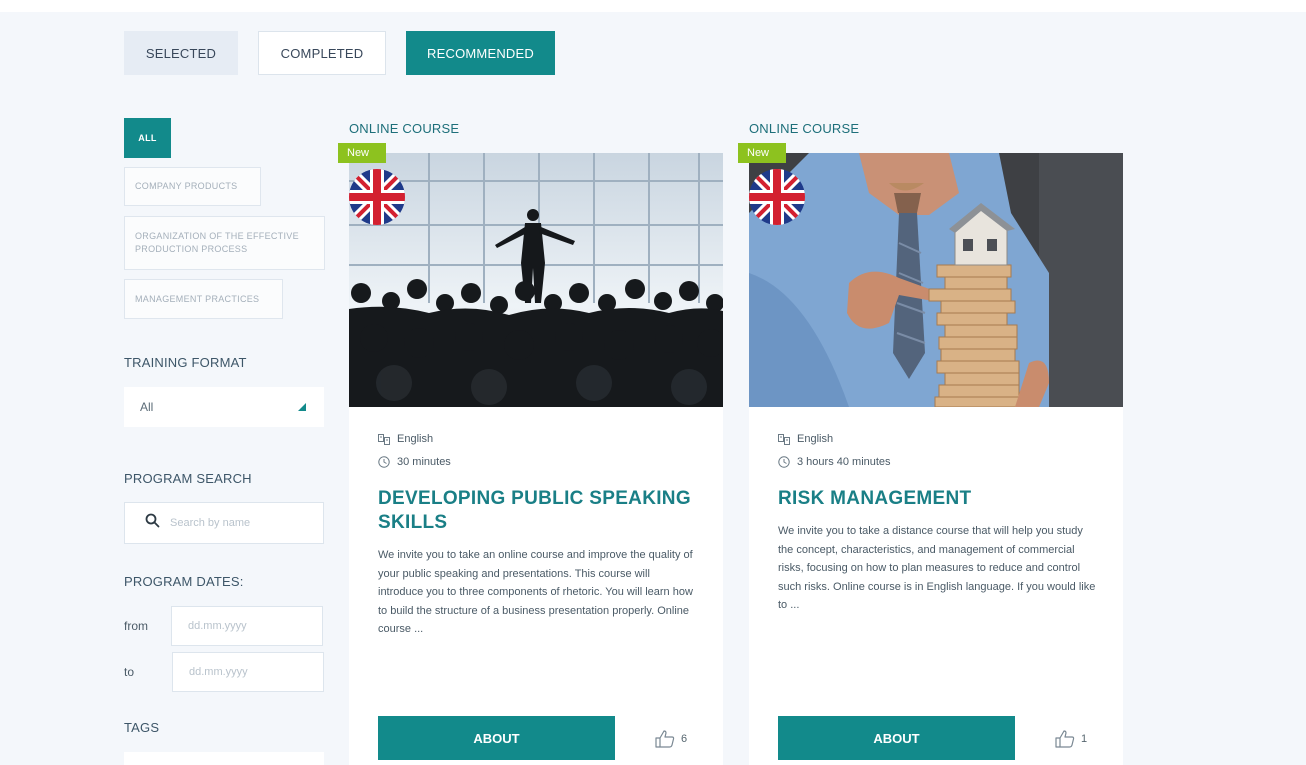 Image resolution: width=1306 pixels, height=765 pixels. Describe the element at coordinates (844, 462) in the screenshot. I see `duration-text: 3 hours 40 minutes` at that location.